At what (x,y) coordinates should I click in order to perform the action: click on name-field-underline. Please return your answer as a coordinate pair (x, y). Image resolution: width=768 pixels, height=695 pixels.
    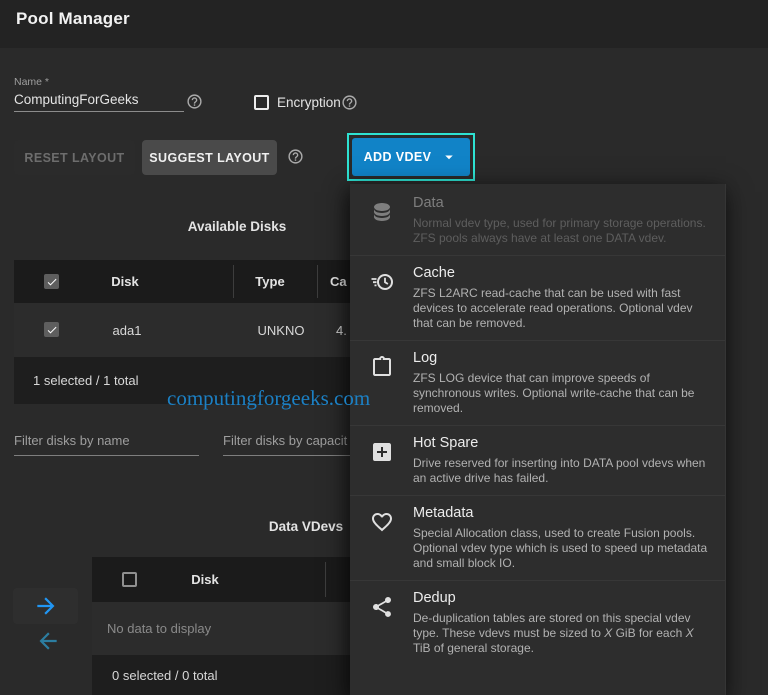
    Looking at the image, I should click on (99, 111).